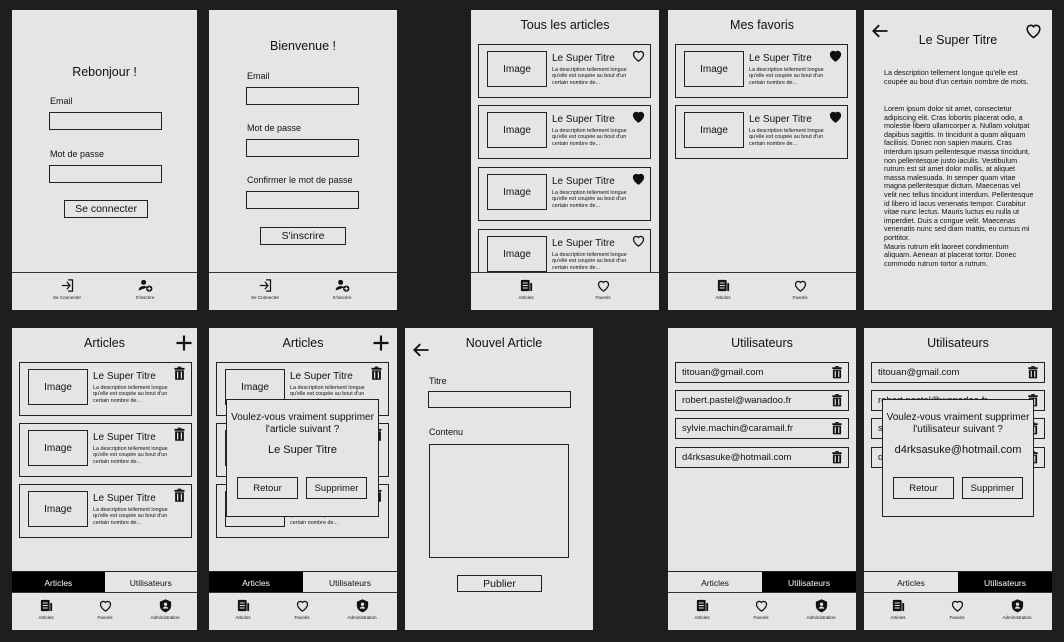  Describe the element at coordinates (77, 154) in the screenshot. I see `password-label: Mot de passe` at that location.